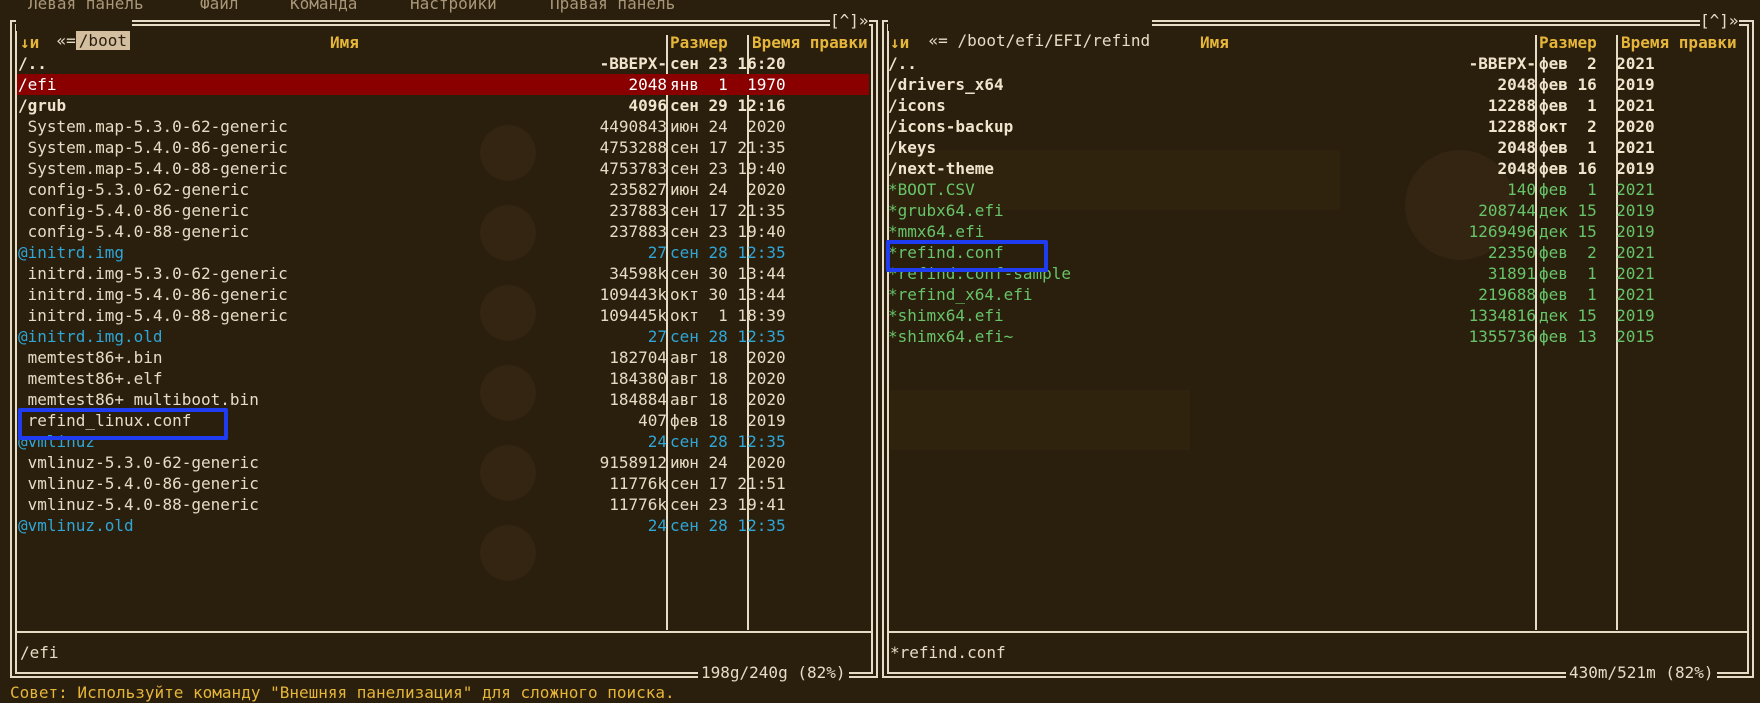 The image size is (1760, 703). Describe the element at coordinates (1317, 632) in the screenshot. I see `status-separator` at that location.